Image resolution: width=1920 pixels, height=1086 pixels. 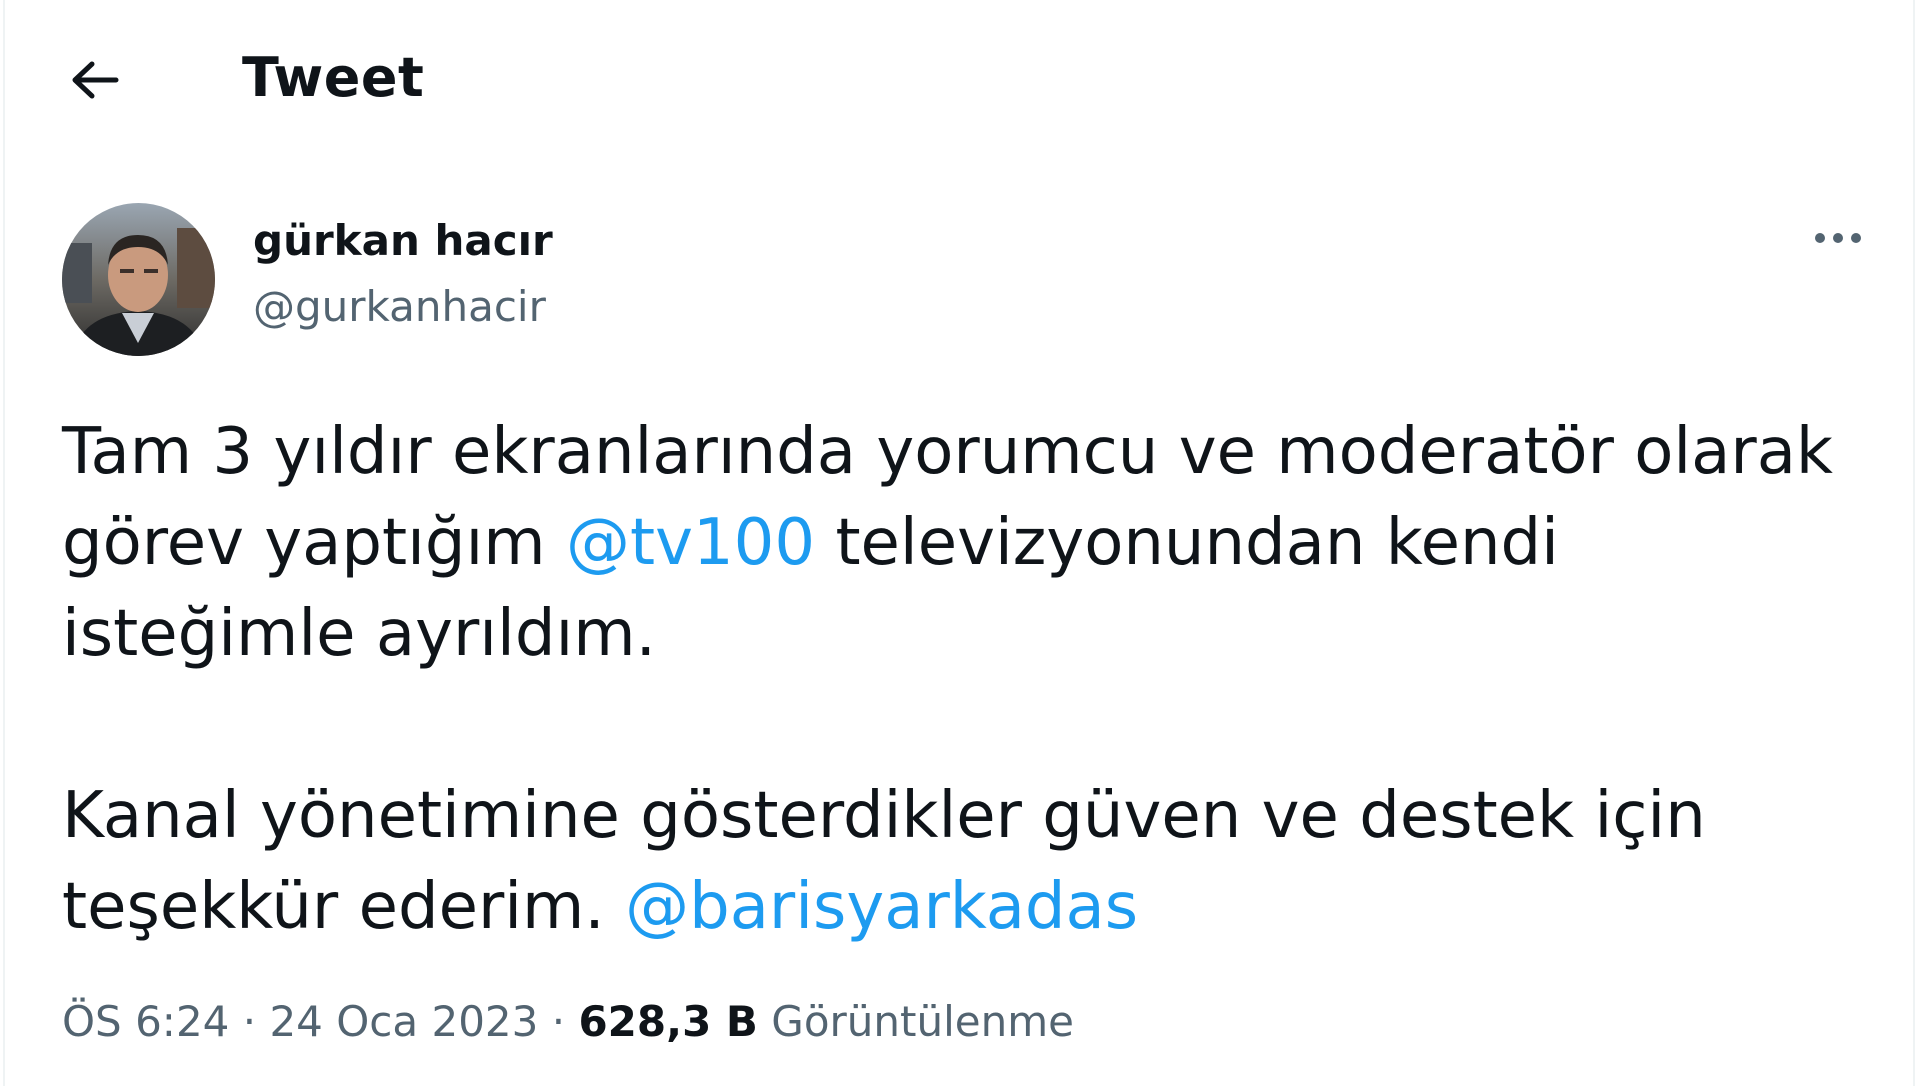 I want to click on more-horizontal-icon, so click(x=1838, y=238).